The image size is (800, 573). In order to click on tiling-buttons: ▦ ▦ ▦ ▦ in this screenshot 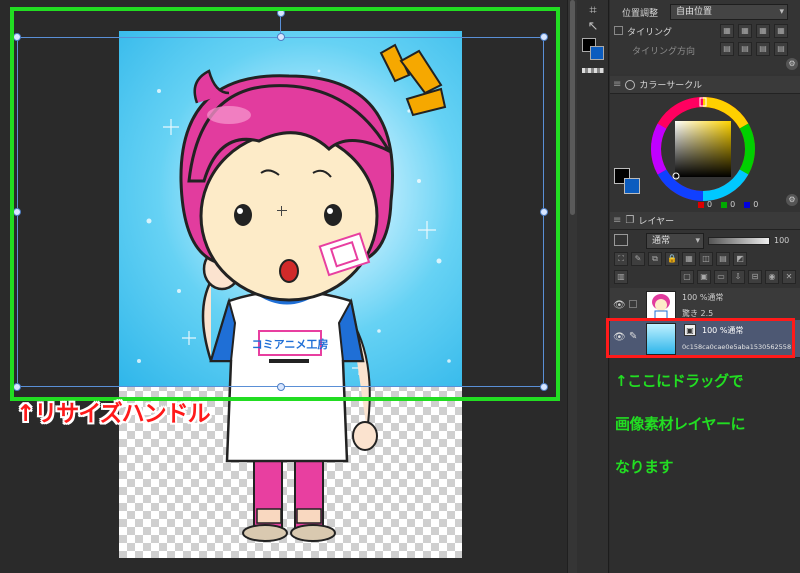, I will do `click(755, 31)`.